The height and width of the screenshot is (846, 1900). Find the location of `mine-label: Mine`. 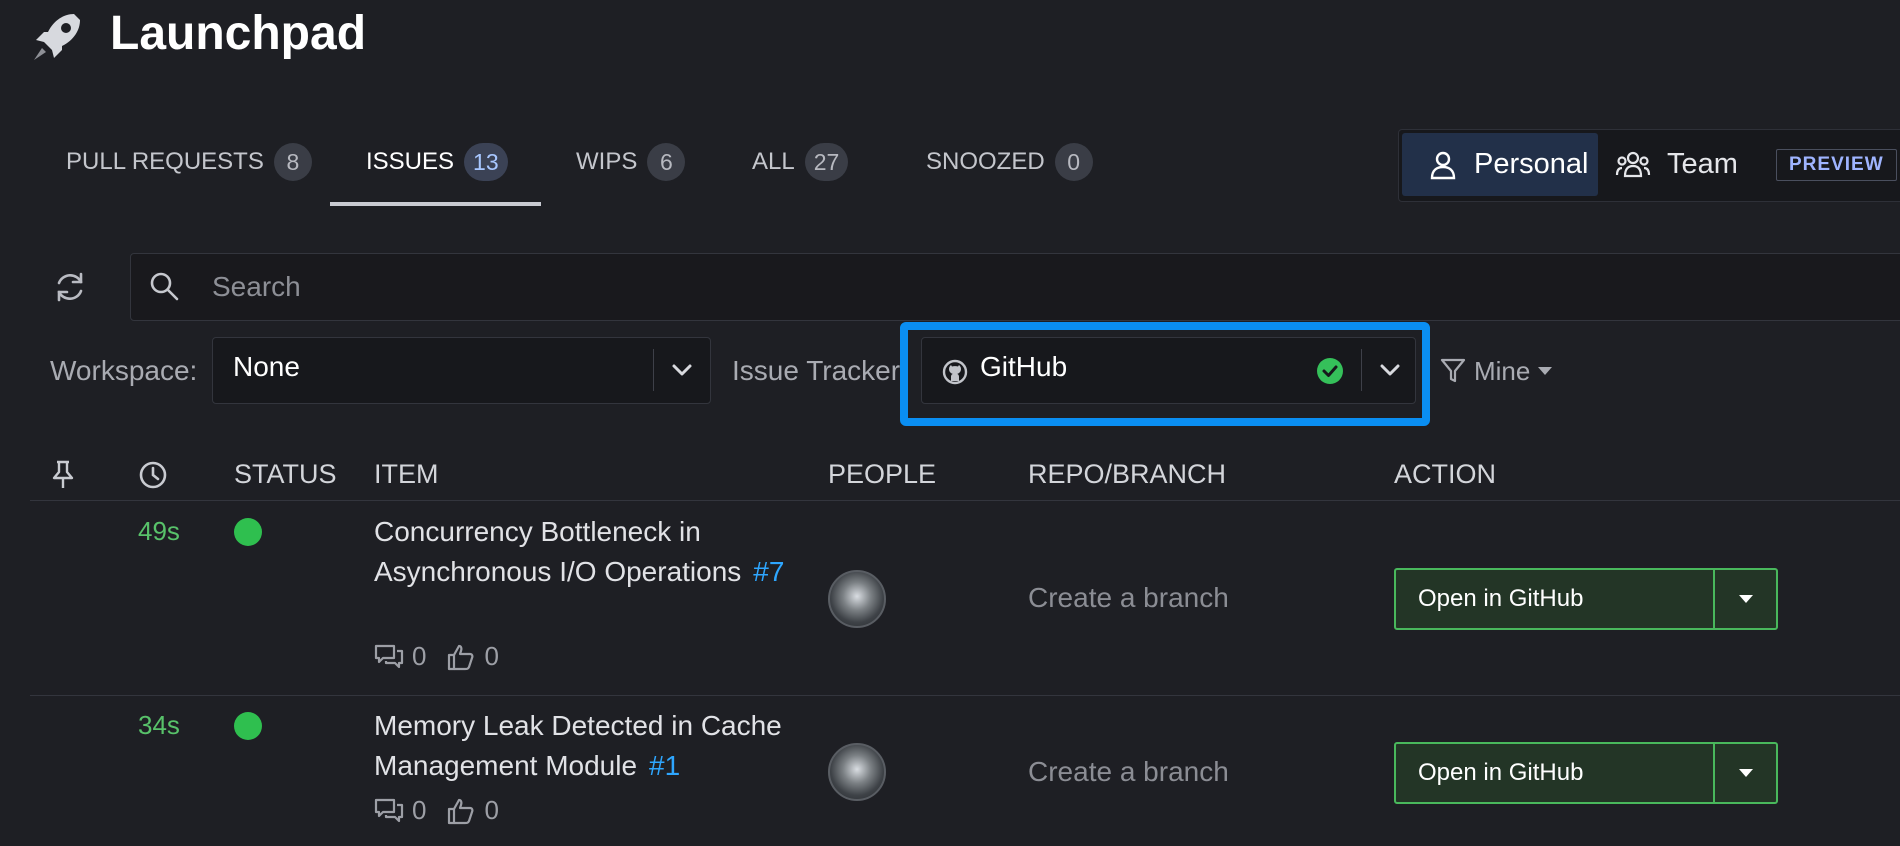

mine-label: Mine is located at coordinates (1502, 370).